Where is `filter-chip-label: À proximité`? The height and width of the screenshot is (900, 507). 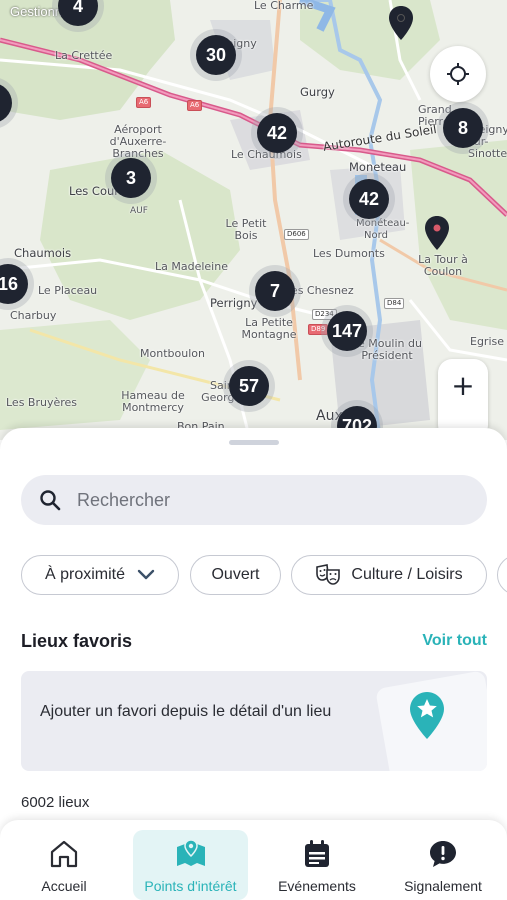
filter-chip-label: À proximité is located at coordinates (85, 574).